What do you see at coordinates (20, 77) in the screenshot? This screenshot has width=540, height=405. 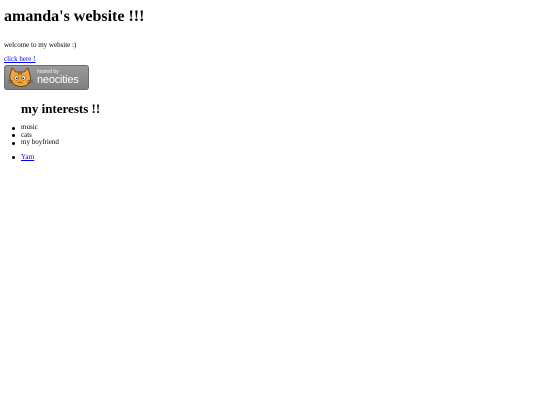 I see `neocities-cat-icon` at bounding box center [20, 77].